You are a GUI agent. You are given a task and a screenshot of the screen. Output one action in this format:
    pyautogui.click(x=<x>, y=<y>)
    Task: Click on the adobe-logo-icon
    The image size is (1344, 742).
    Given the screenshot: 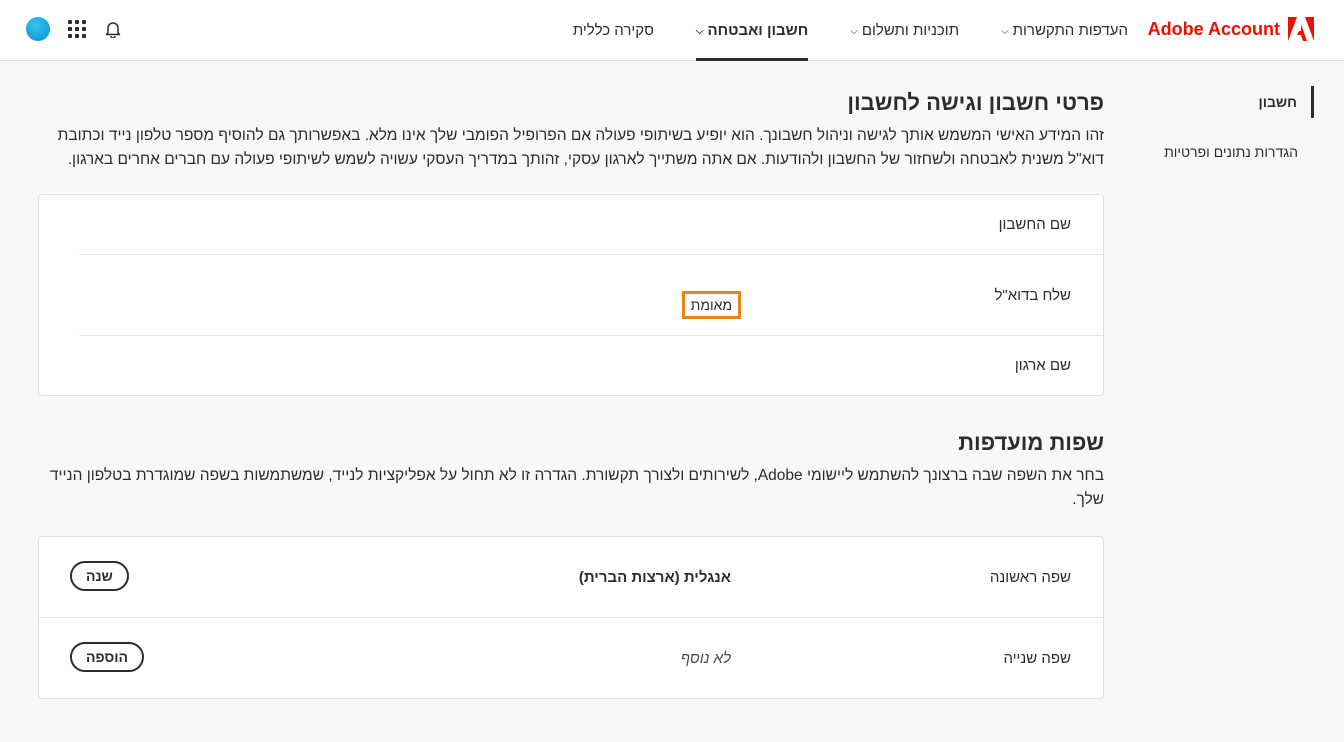 What is the action you would take?
    pyautogui.click(x=1301, y=29)
    